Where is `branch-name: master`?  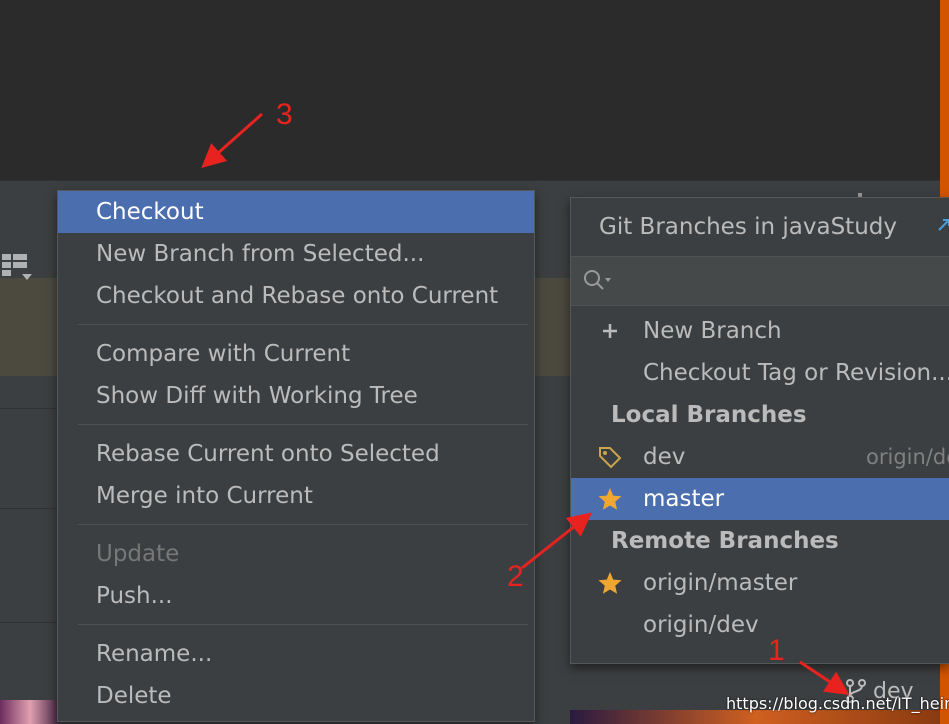 branch-name: master is located at coordinates (684, 499).